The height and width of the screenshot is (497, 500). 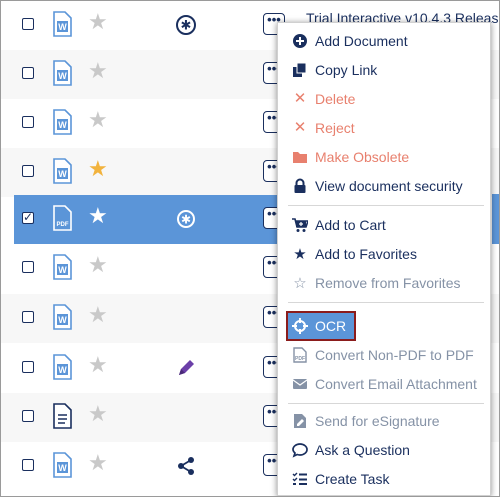 What do you see at coordinates (388, 283) in the screenshot?
I see `menu-item-label: Remove from Favorites` at bounding box center [388, 283].